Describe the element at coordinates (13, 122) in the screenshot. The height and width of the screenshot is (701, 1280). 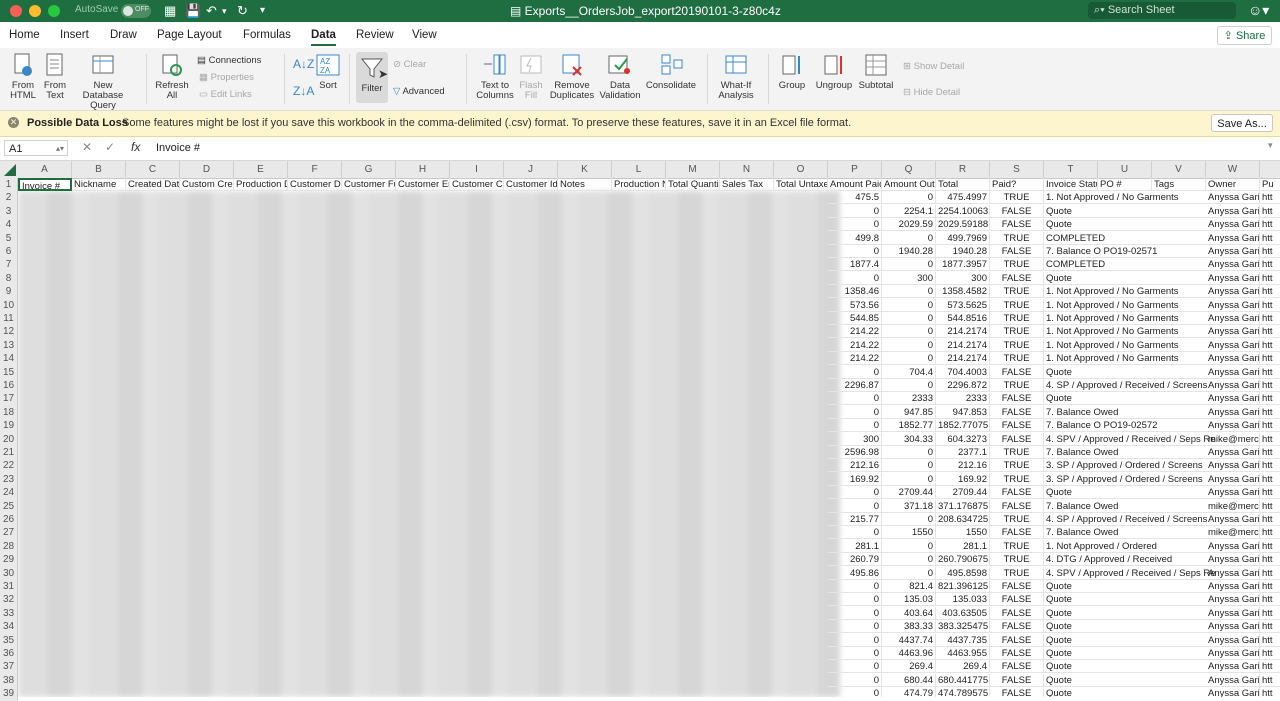
I see `dismiss-warning-icon: ✕` at that location.